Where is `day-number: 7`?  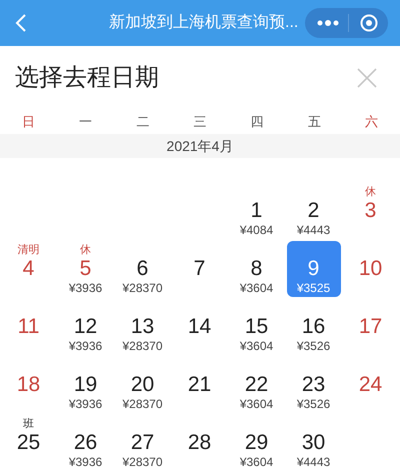
day-number: 7 is located at coordinates (200, 269).